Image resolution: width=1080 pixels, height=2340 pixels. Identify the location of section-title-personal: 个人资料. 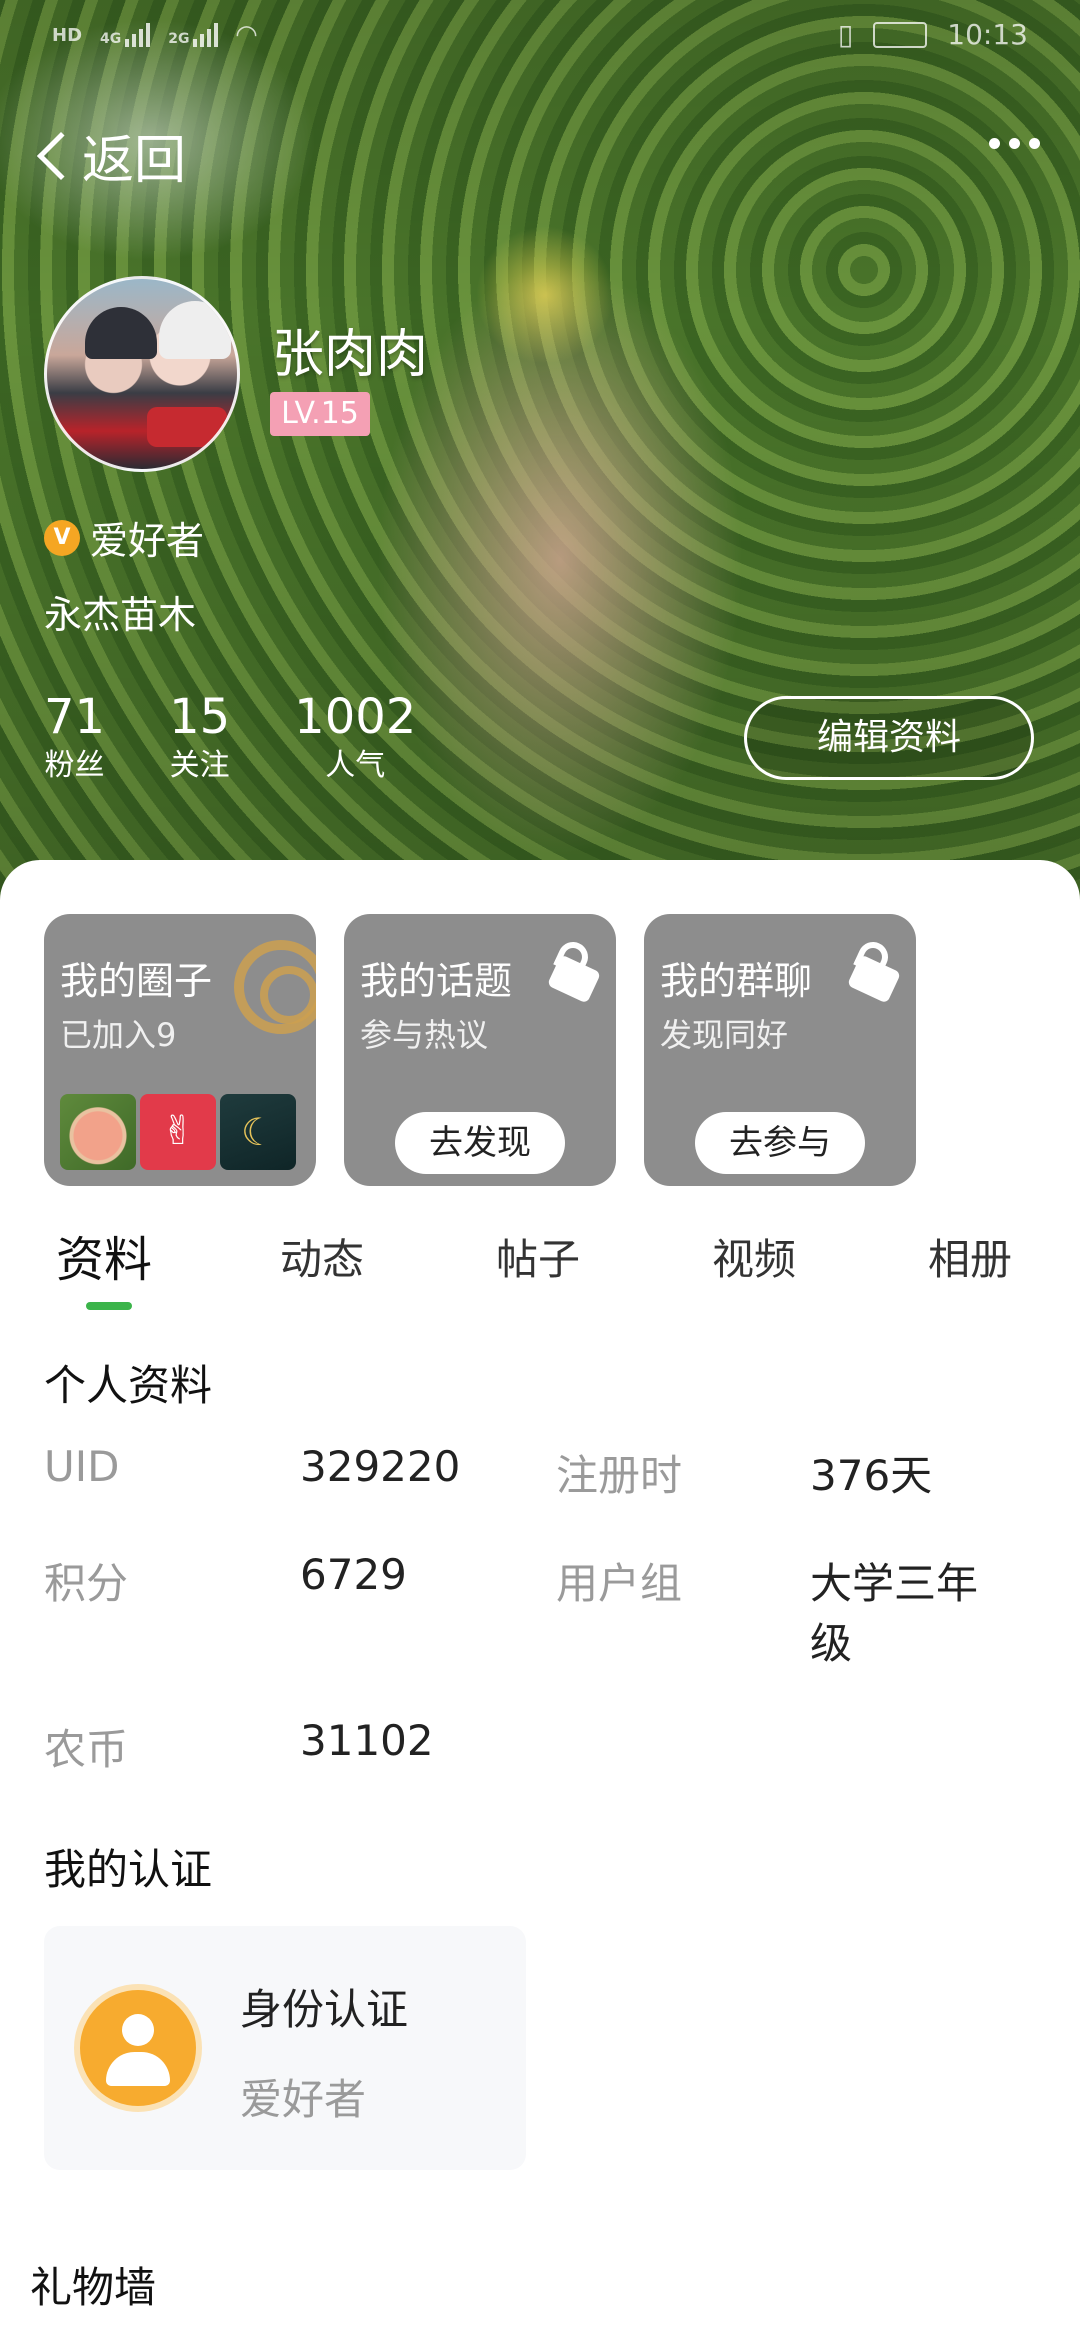
(128, 1385).